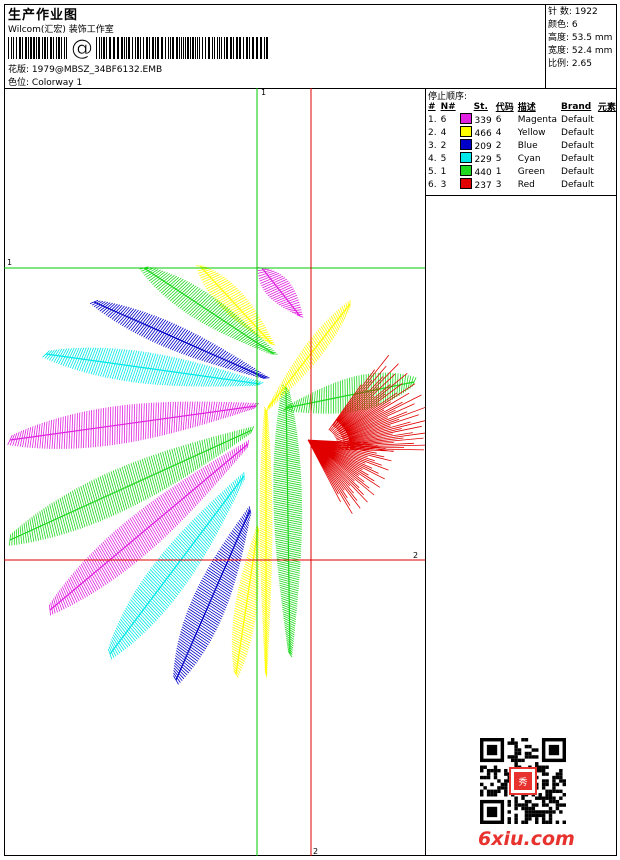 The width and height of the screenshot is (620, 860). What do you see at coordinates (432, 106) in the screenshot?
I see `col-num: #` at bounding box center [432, 106].